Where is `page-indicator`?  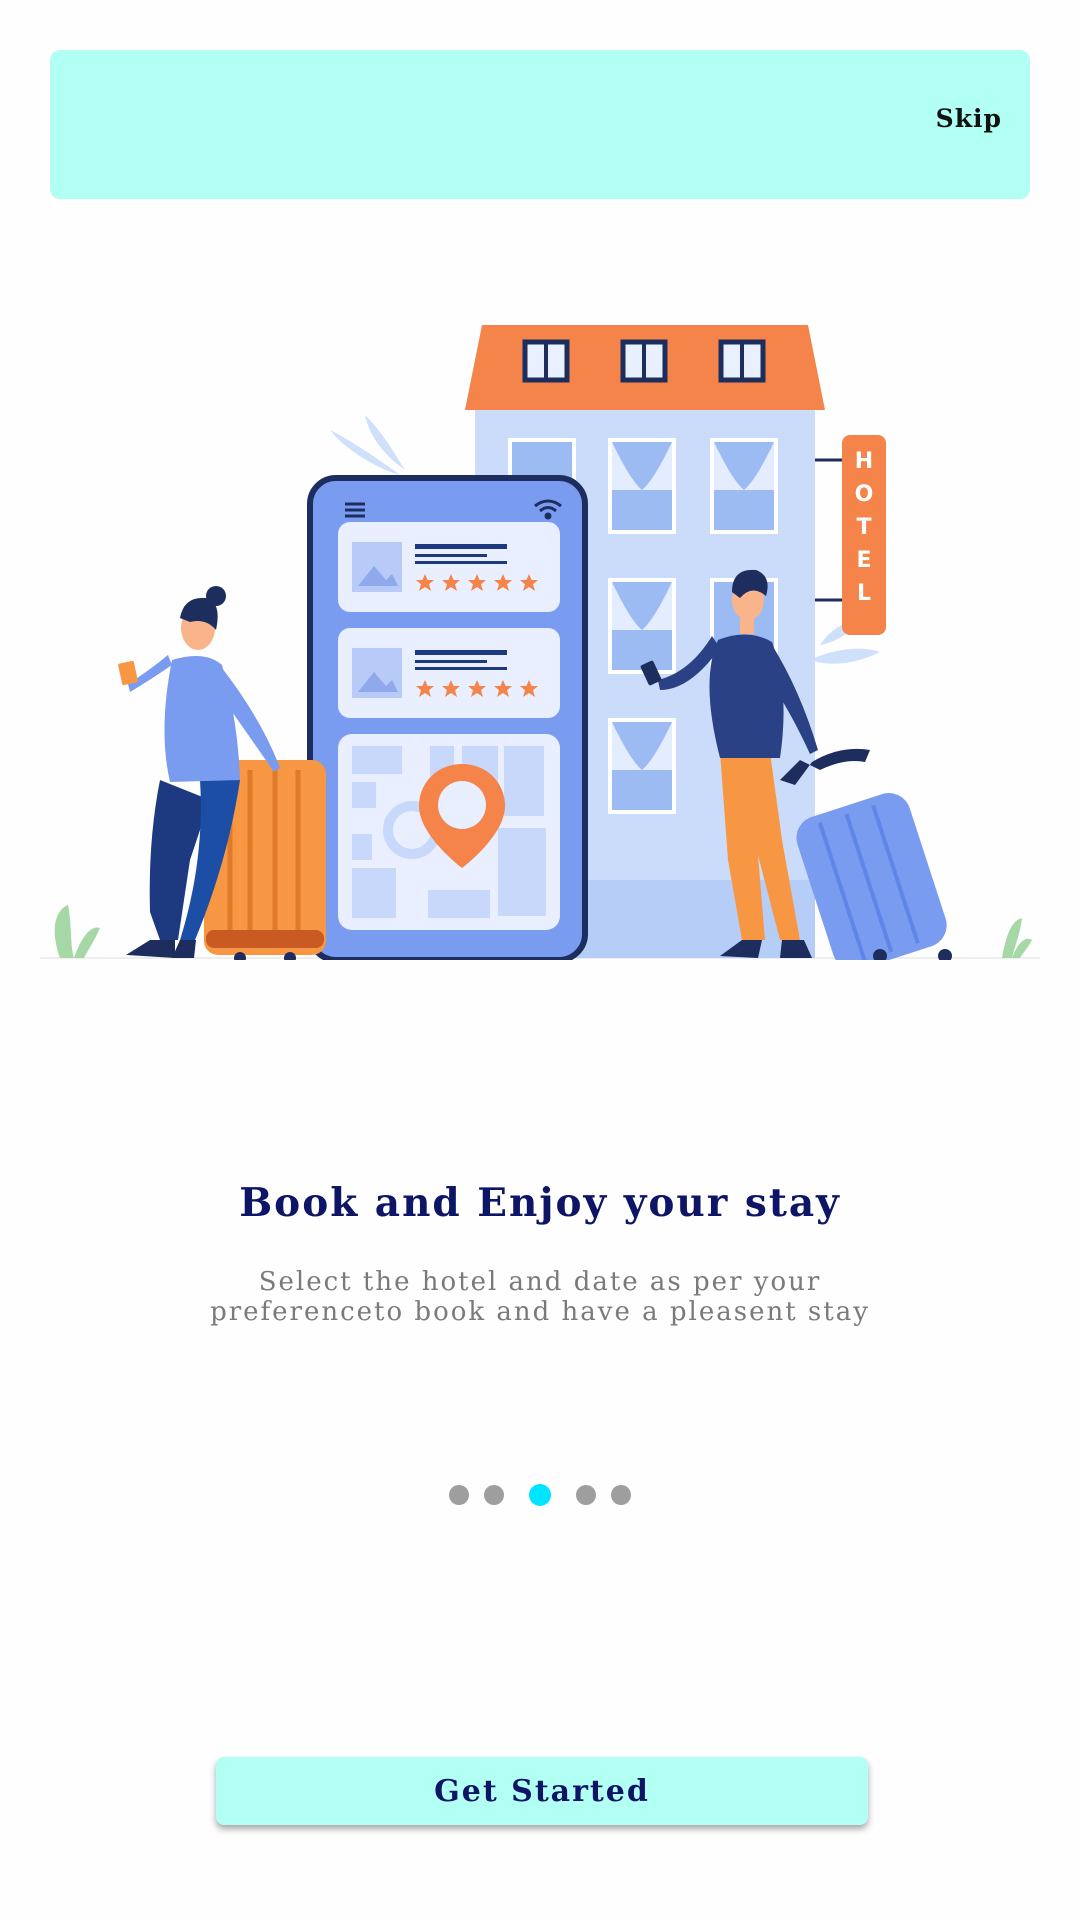 page-indicator is located at coordinates (540, 1495).